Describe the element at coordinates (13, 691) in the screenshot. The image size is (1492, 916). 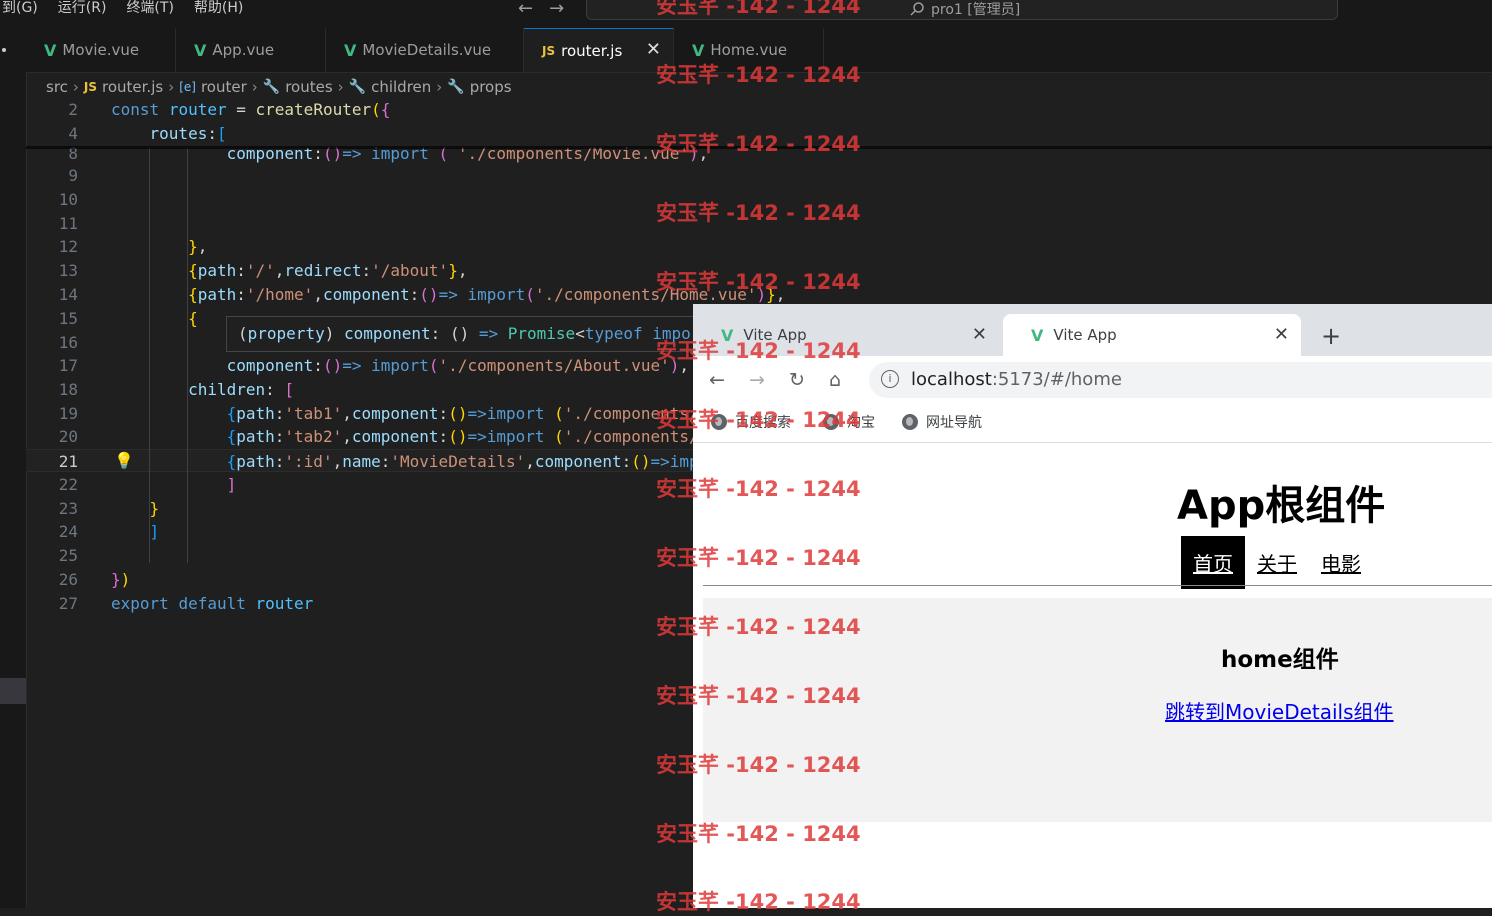
I see `activity-selected-item` at that location.